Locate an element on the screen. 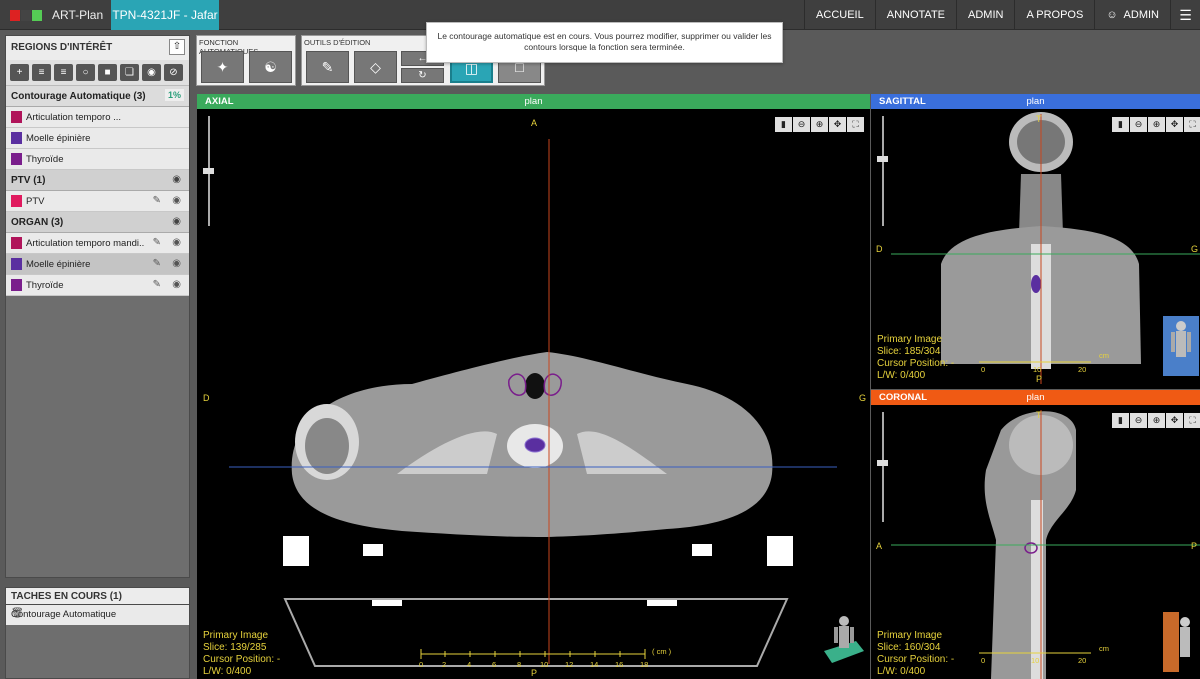 This screenshot has width=1200, height=679. roi-item: Moelle épinière ✎ ◉ is located at coordinates (97, 264).